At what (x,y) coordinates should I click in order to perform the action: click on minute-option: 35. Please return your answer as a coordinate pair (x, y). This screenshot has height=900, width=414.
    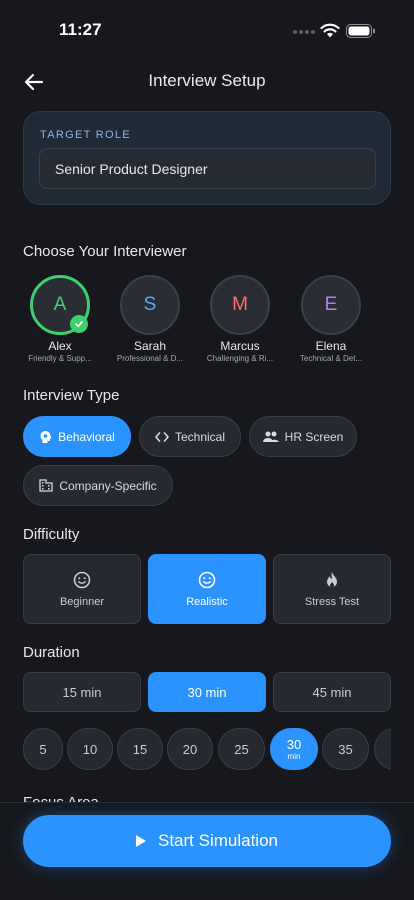
    Looking at the image, I should click on (345, 749).